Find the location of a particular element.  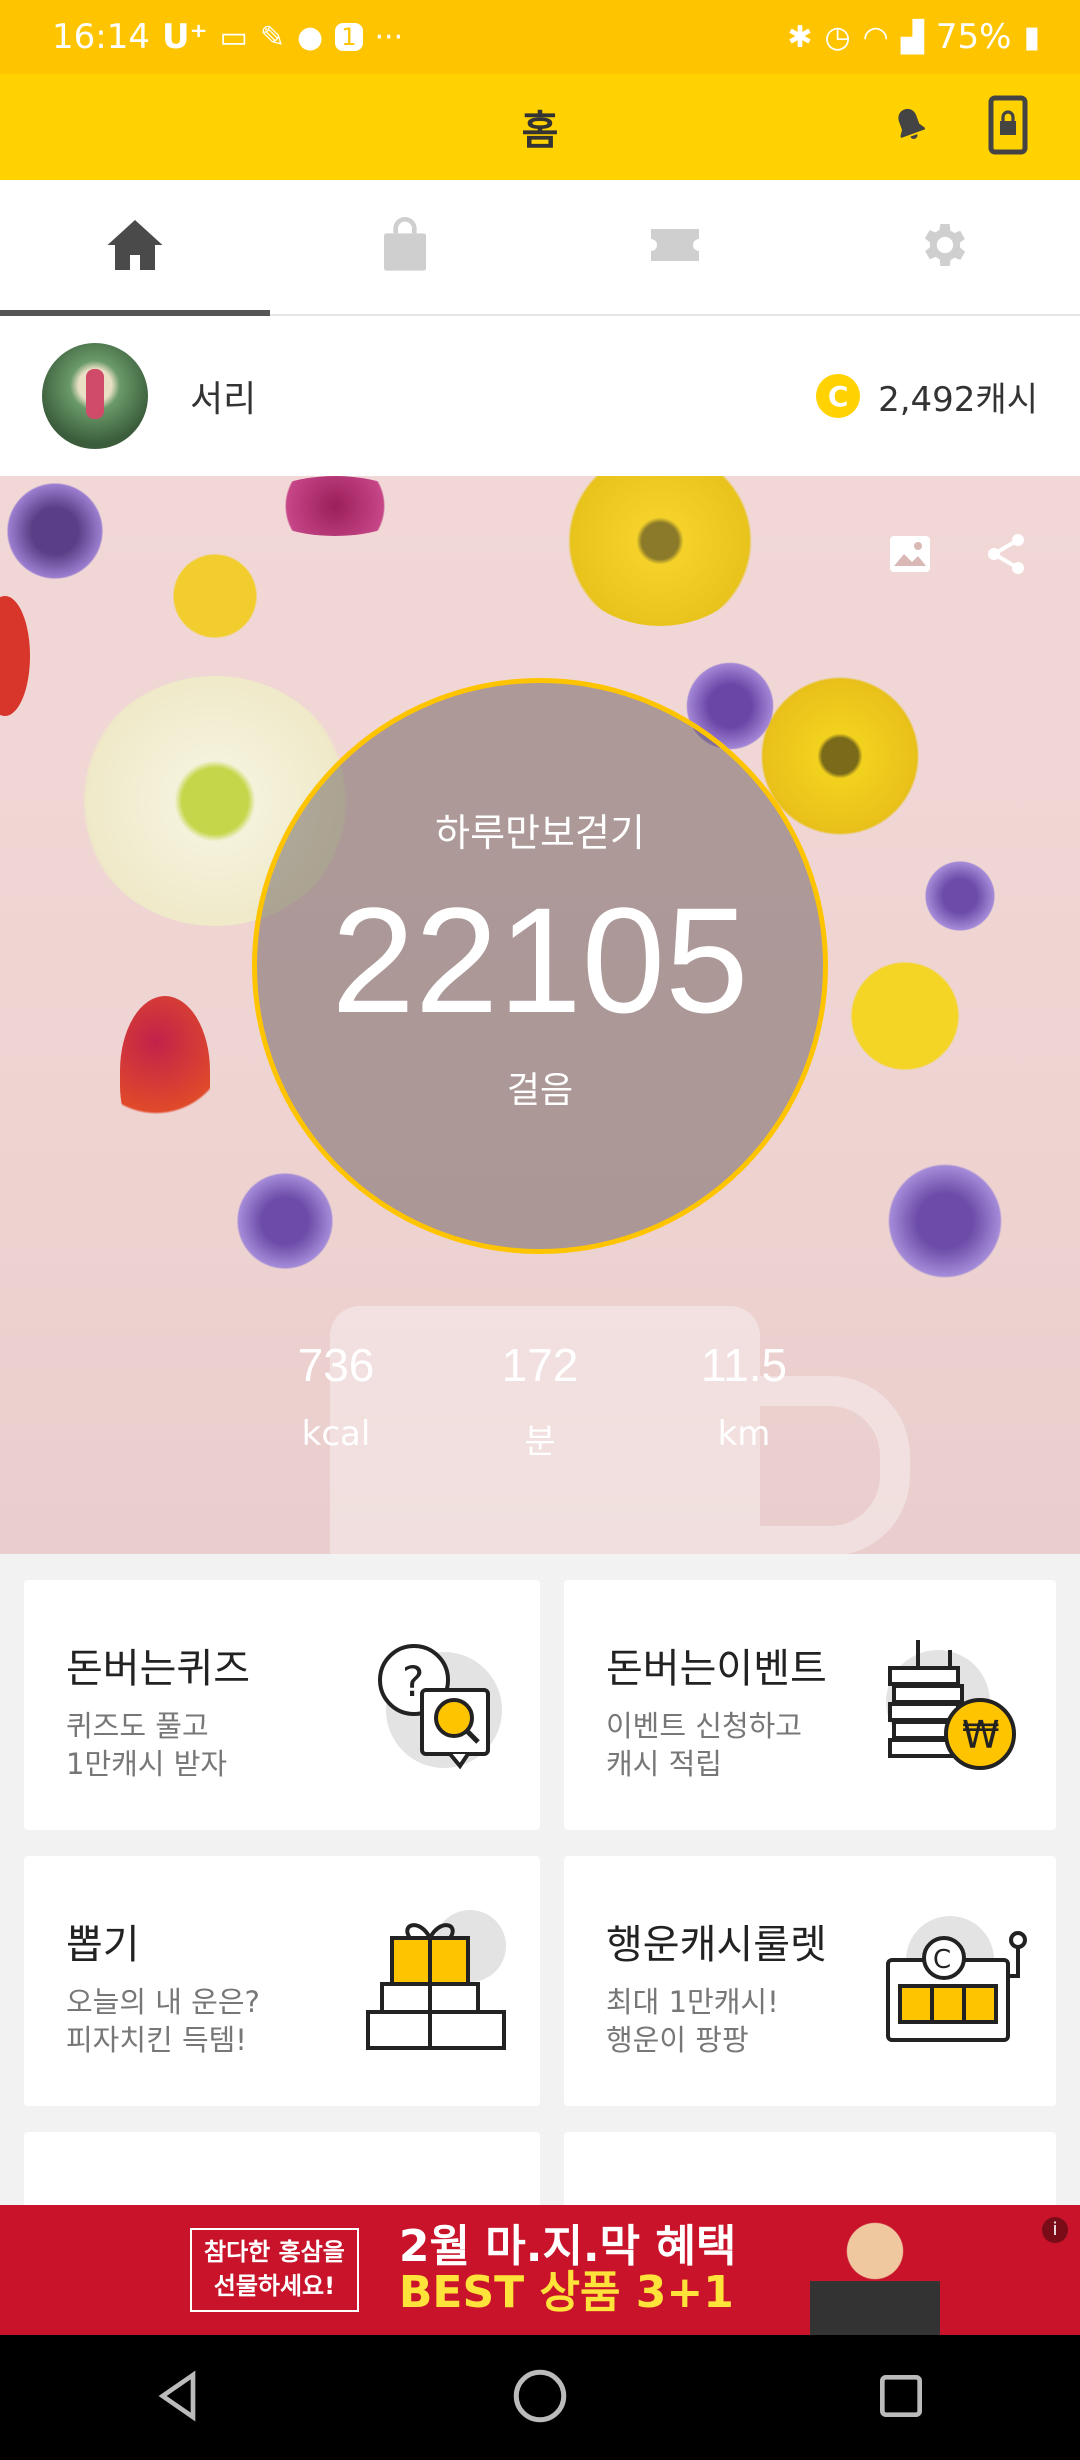

step-counter-label: 하루만보걷기 is located at coordinates (540, 832).